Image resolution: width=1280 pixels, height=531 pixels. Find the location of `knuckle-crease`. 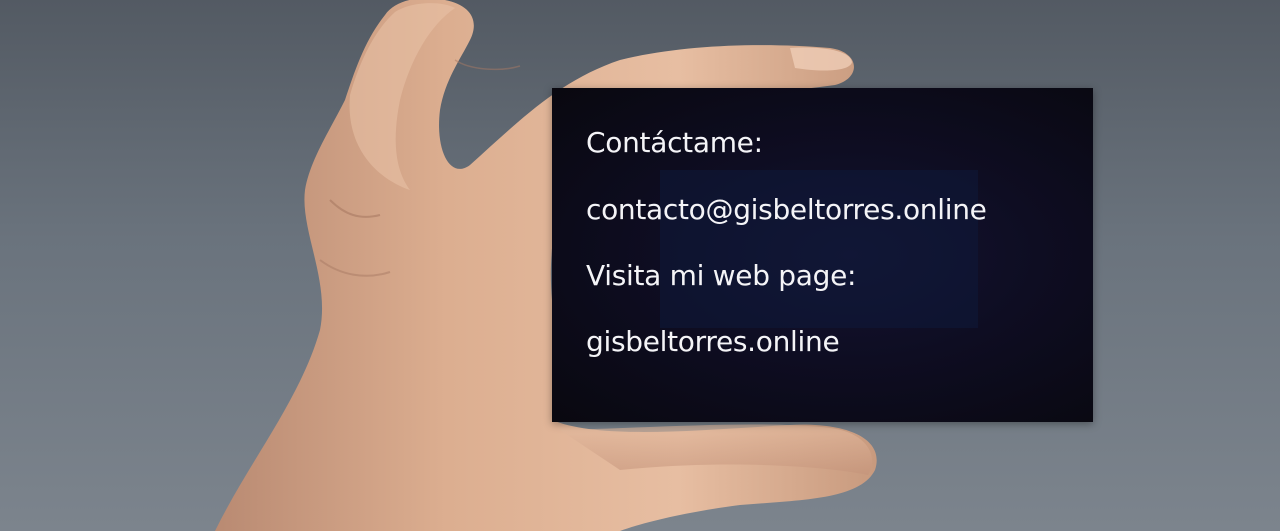

knuckle-crease is located at coordinates (487, 65).